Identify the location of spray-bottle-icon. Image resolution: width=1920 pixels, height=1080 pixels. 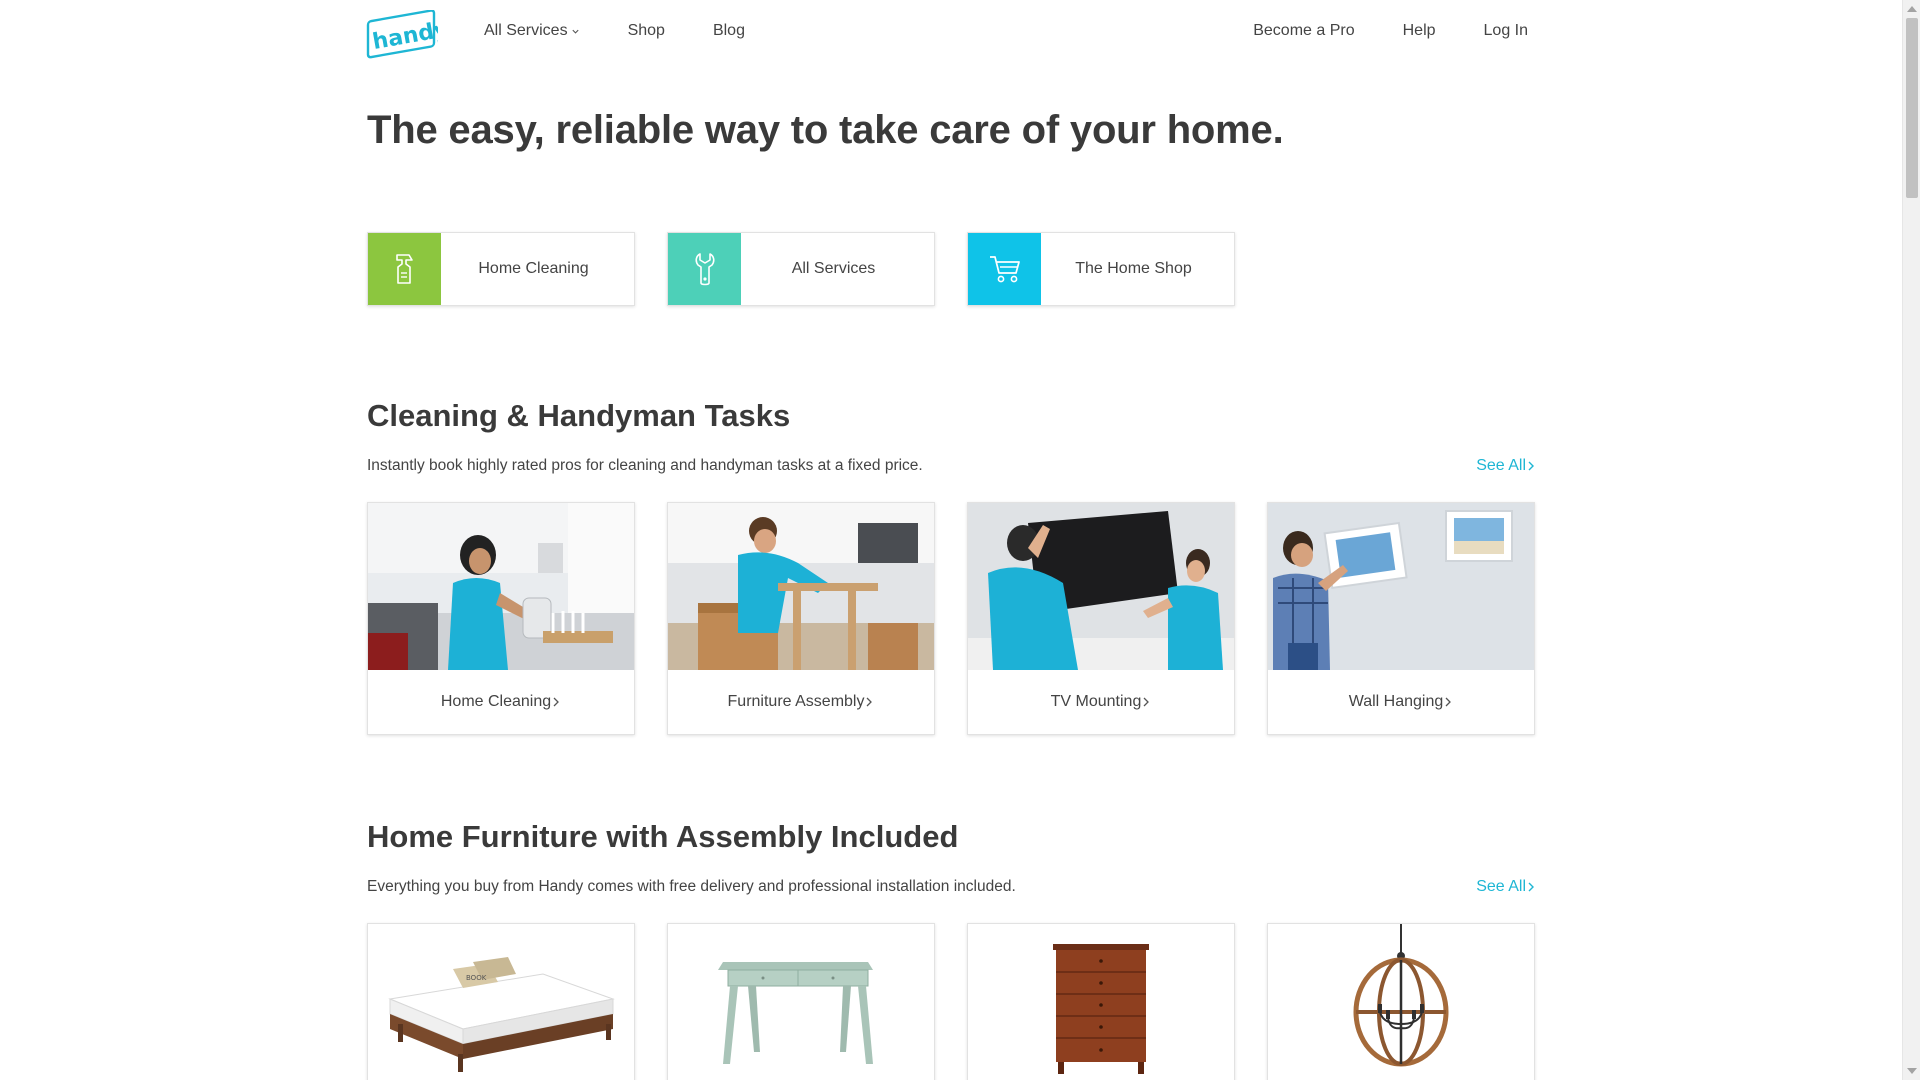
(404, 269).